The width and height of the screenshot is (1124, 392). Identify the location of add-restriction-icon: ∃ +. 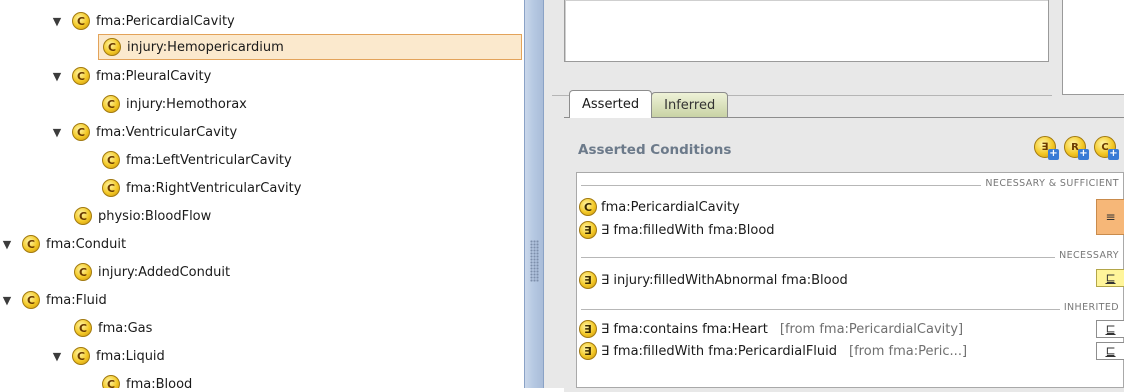
(1046, 148).